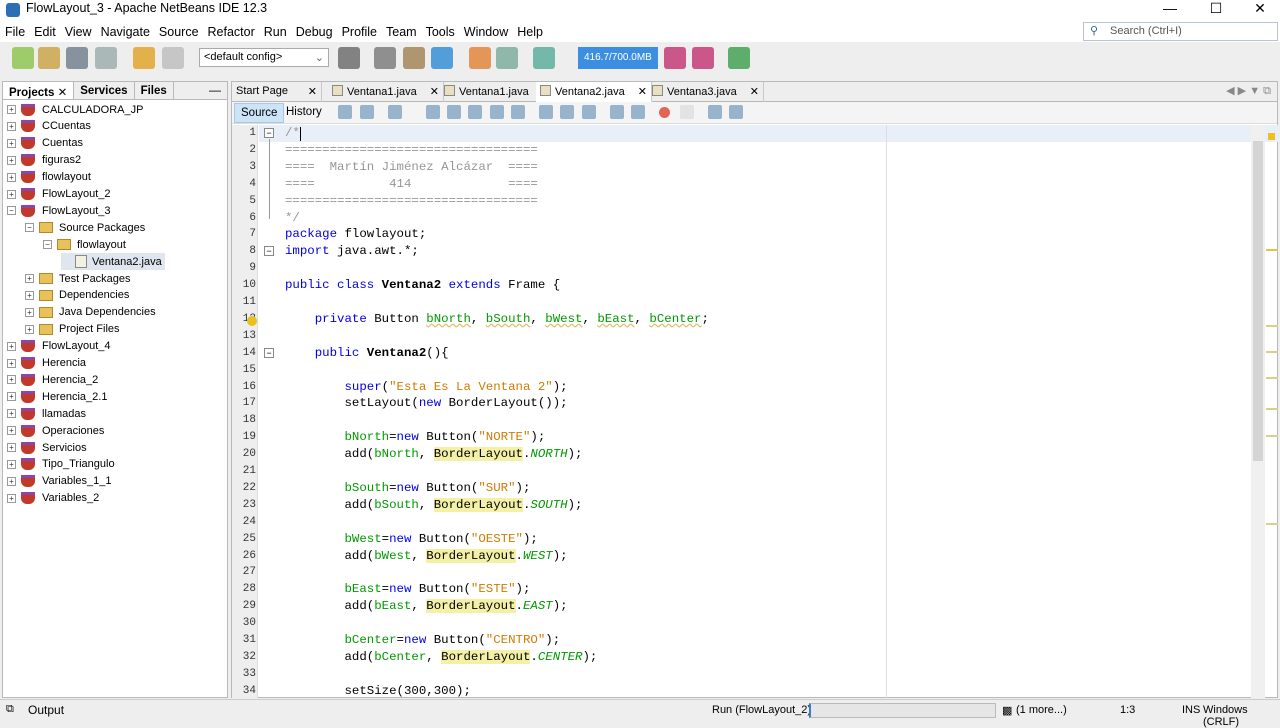 This screenshot has width=1280, height=728. I want to click on tree-item: − Source Packages, so click(85, 227).